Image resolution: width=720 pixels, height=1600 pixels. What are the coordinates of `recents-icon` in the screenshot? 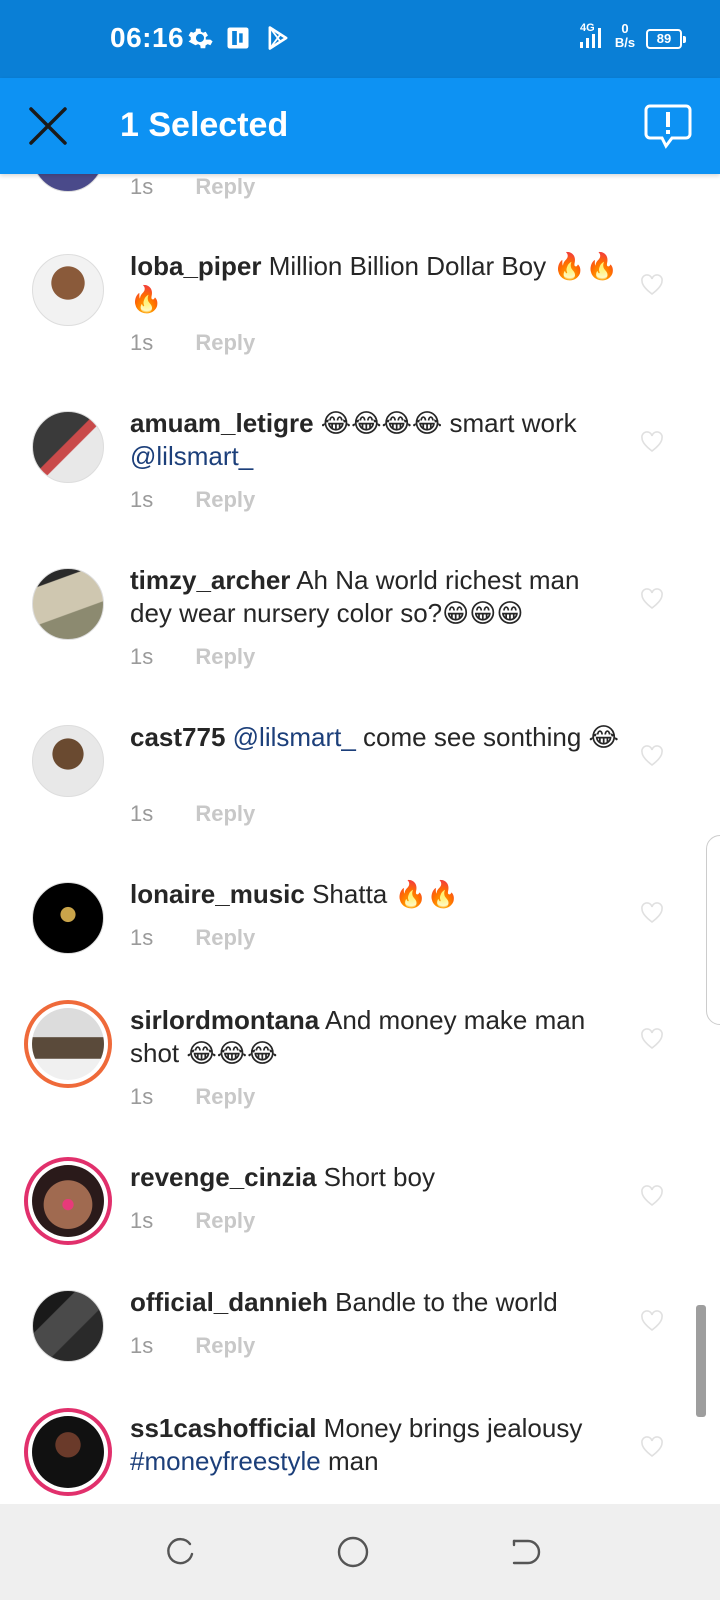 It's located at (180, 1552).